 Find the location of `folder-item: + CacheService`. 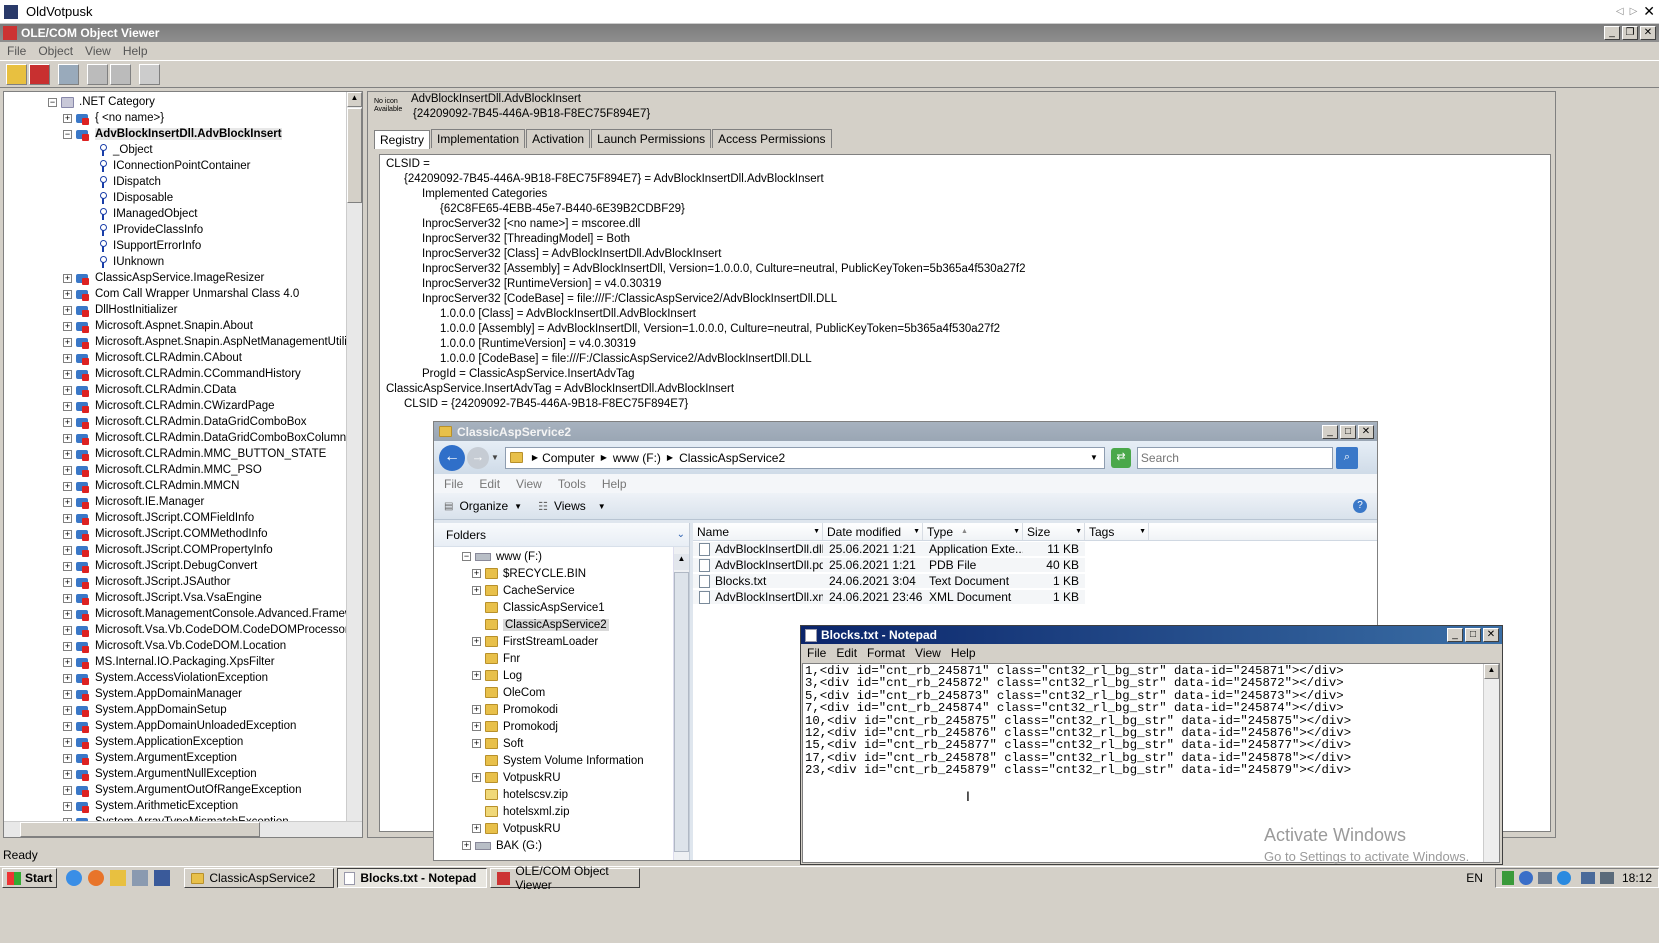

folder-item: + CacheService is located at coordinates (561, 590).